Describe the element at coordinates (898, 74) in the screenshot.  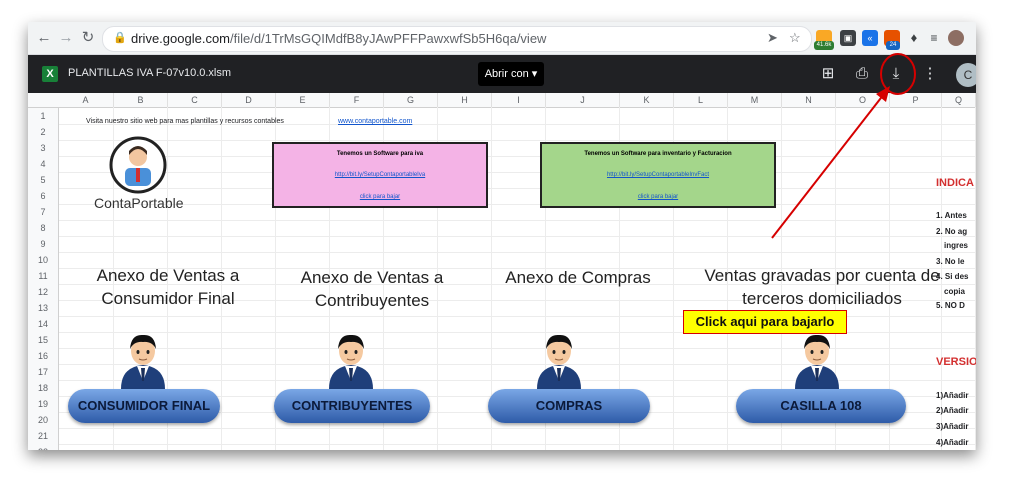
I see `download-highlight-circle` at that location.